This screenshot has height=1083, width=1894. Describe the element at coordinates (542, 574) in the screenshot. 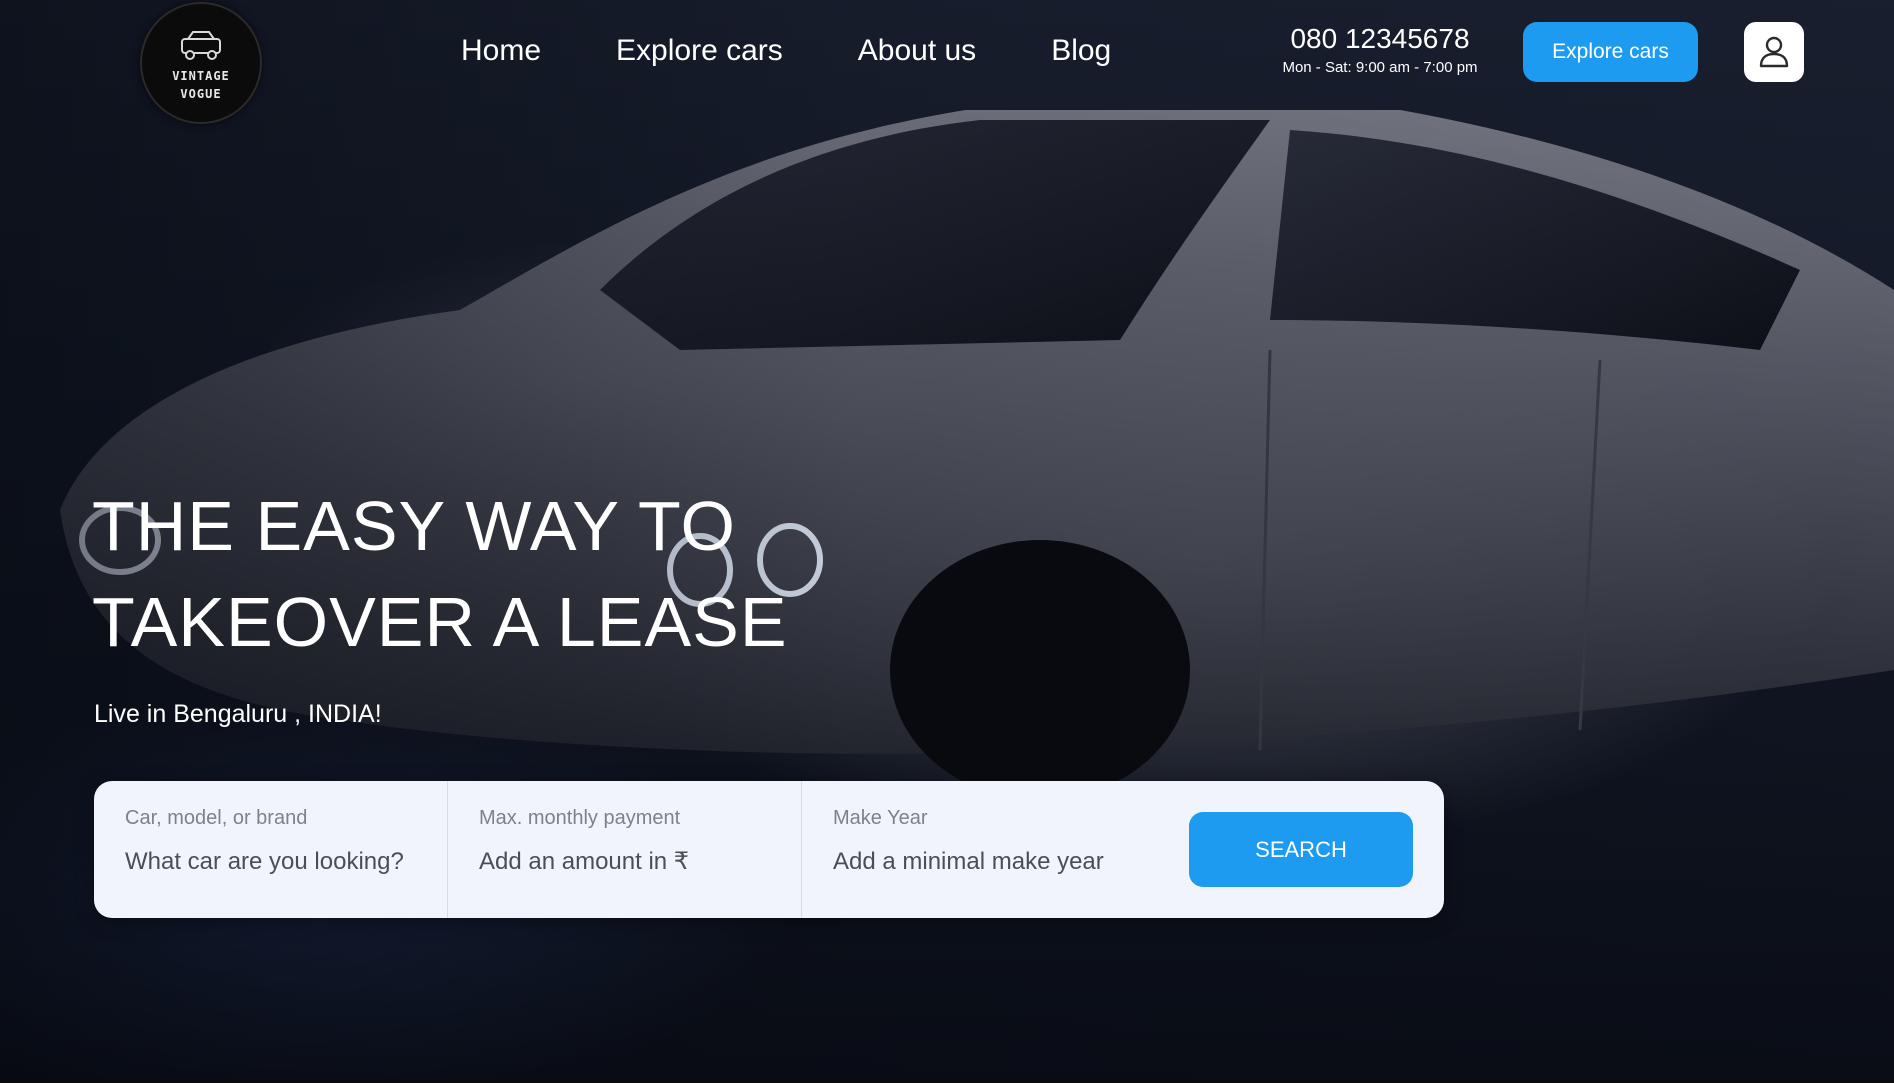

I see `hero-headline: THE EASY WAY TO TAKEOVER A LEASE` at that location.